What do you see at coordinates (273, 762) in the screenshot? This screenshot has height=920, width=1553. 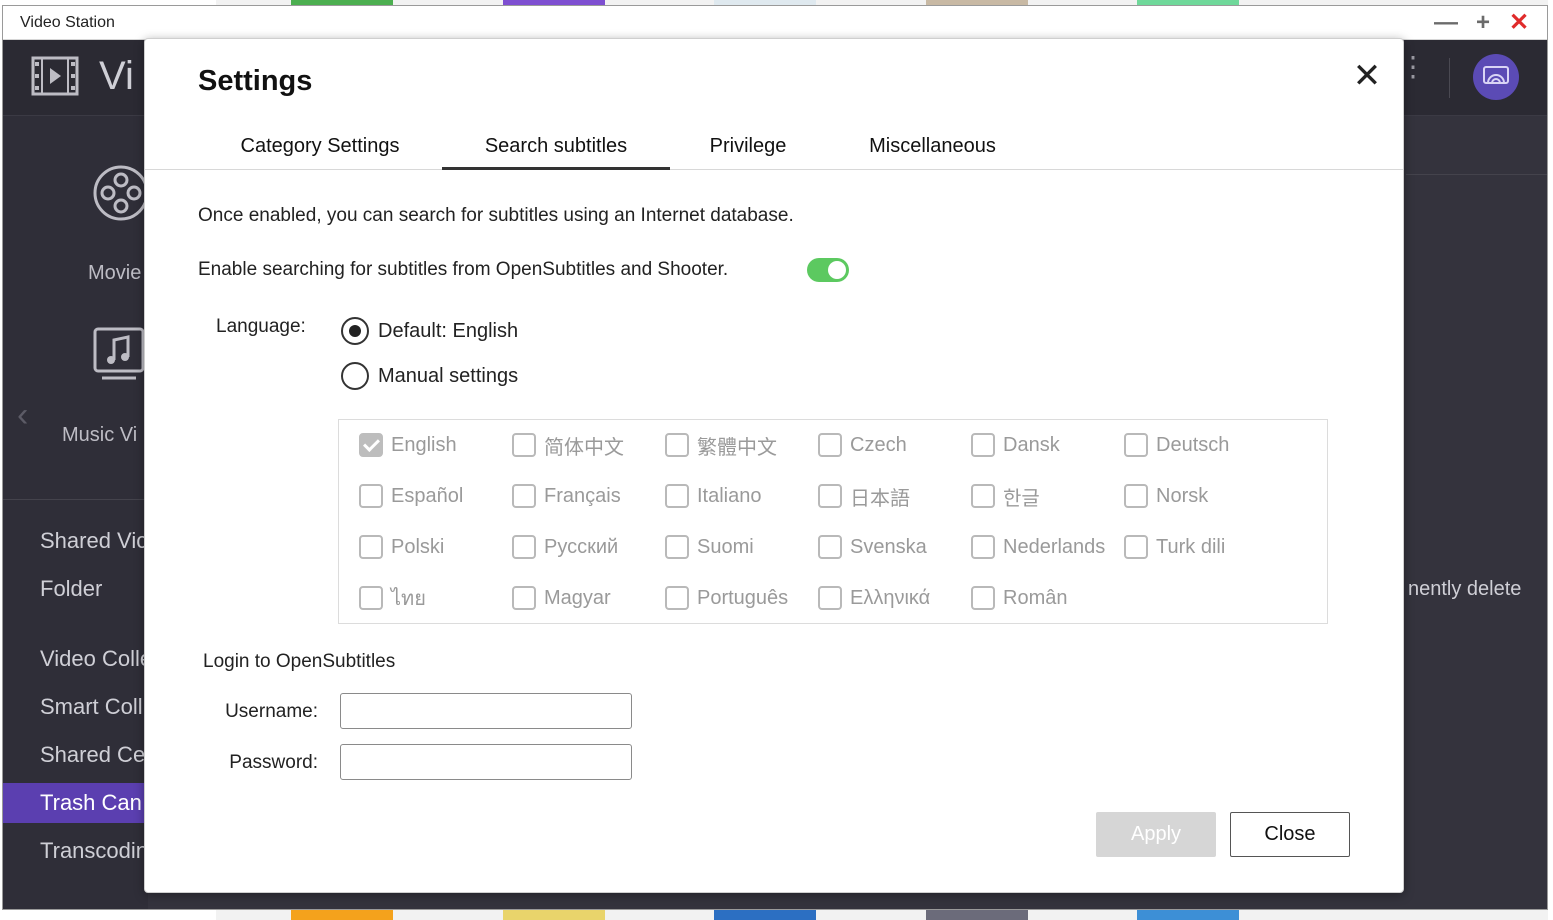 I see `password-label: Password:` at bounding box center [273, 762].